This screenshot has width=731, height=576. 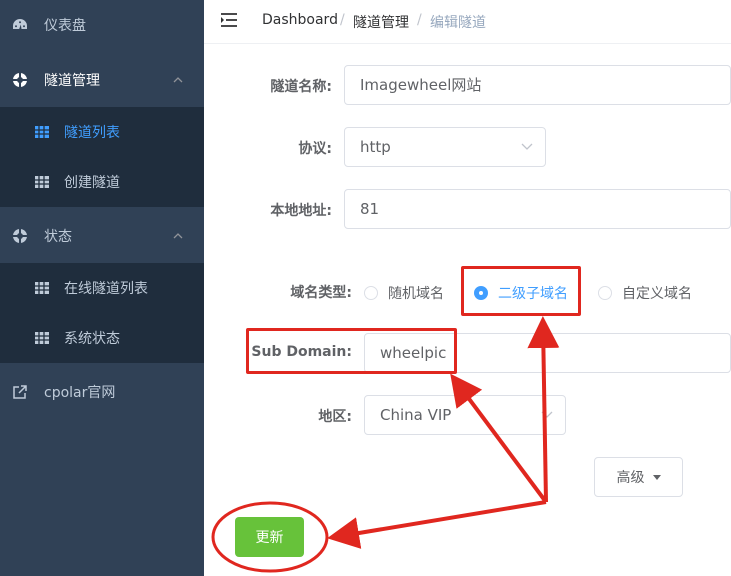 I want to click on protocol-select: http, so click(x=445, y=147).